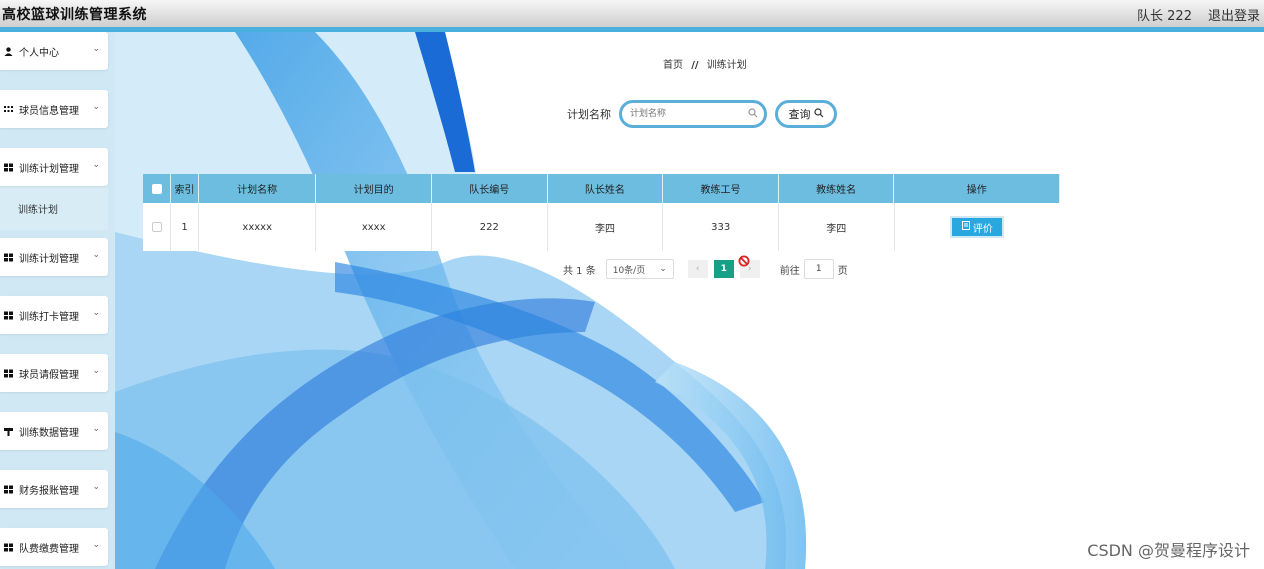 The width and height of the screenshot is (1264, 569). I want to click on cell-coach-name: 李四, so click(837, 227).